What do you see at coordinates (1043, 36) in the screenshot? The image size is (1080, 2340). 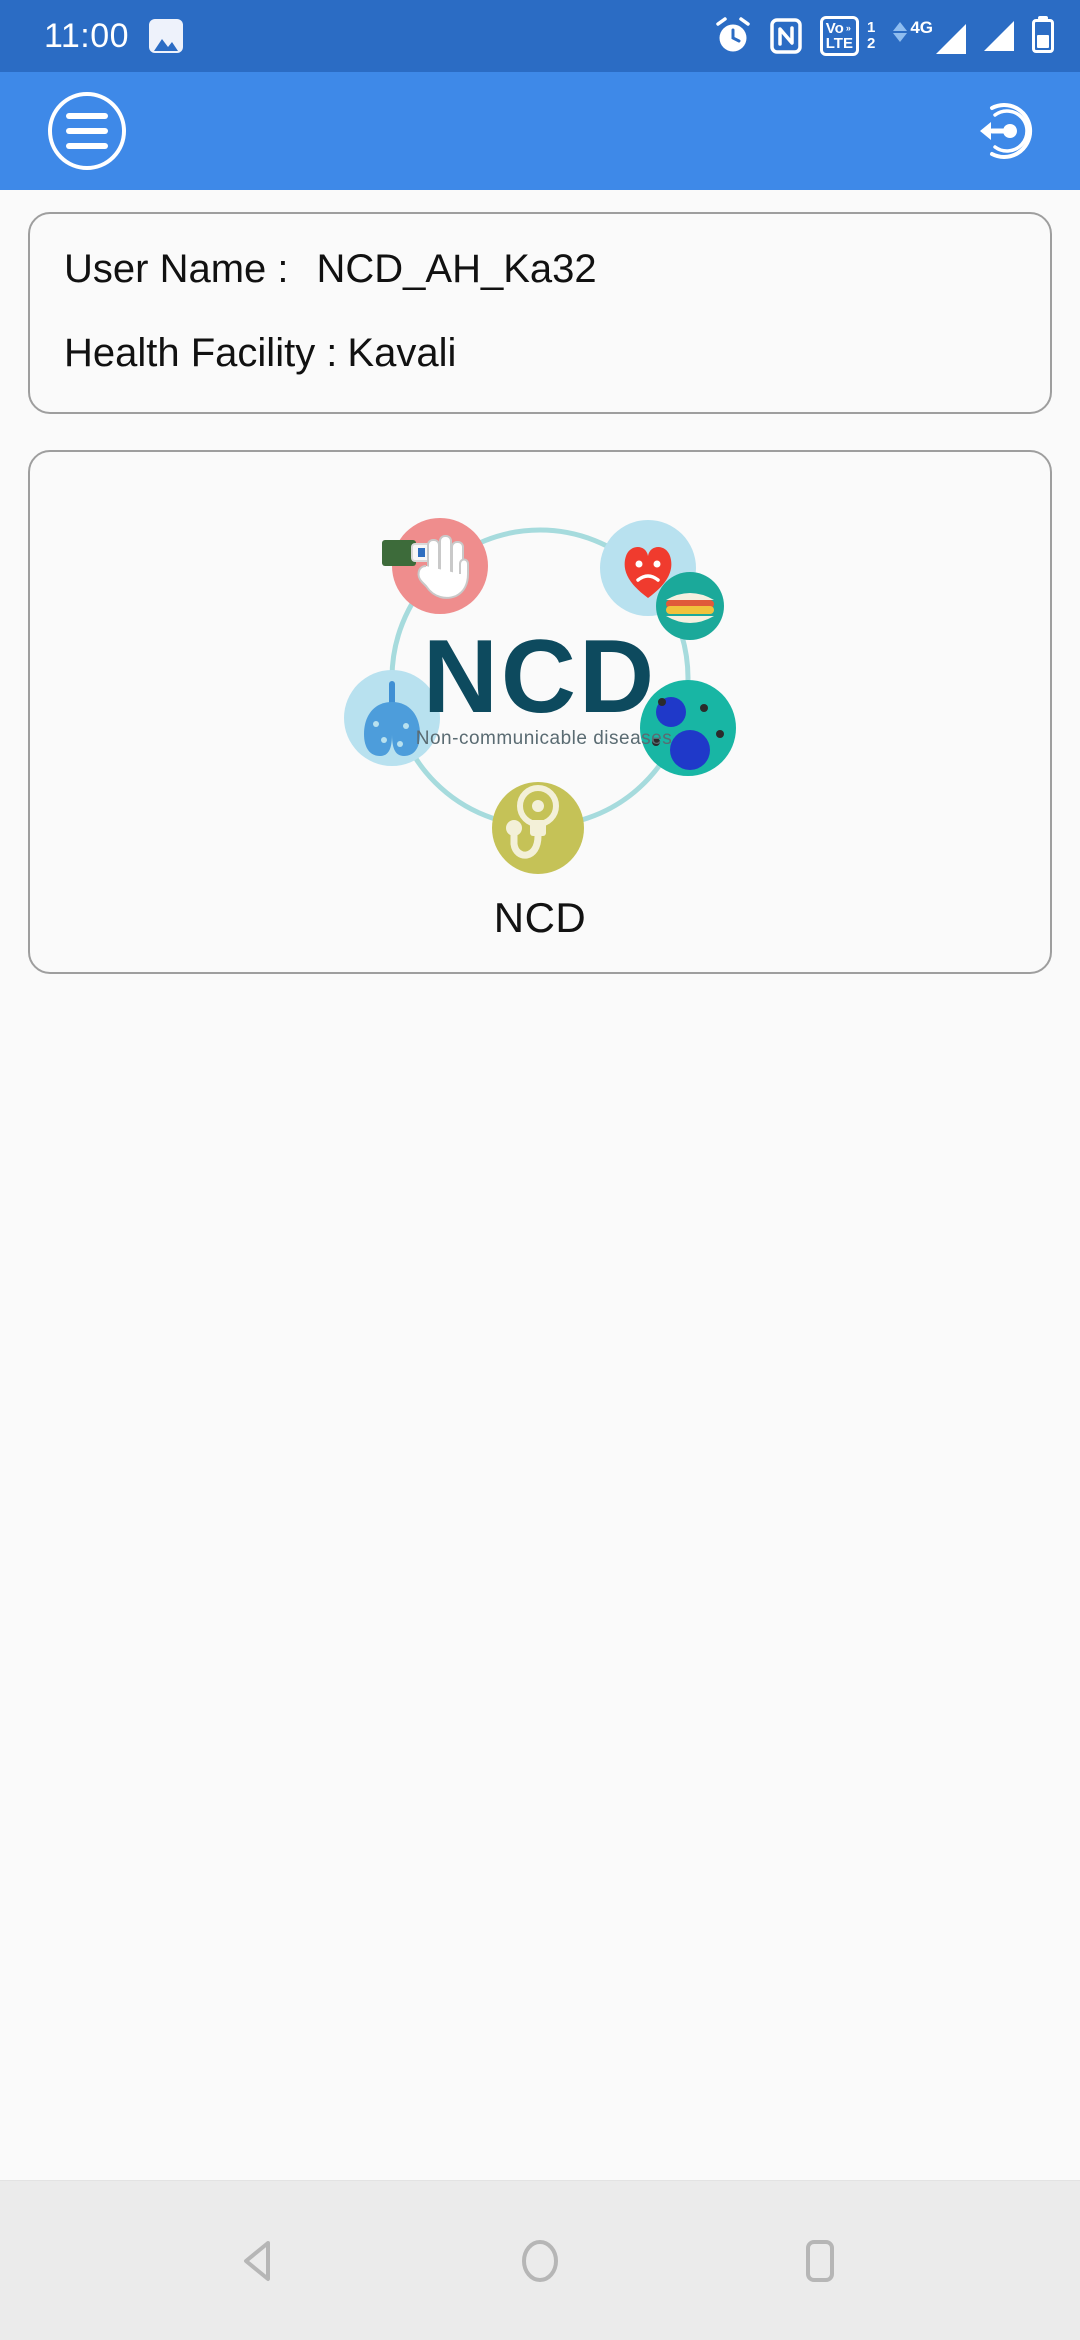 I see `battery-icon` at bounding box center [1043, 36].